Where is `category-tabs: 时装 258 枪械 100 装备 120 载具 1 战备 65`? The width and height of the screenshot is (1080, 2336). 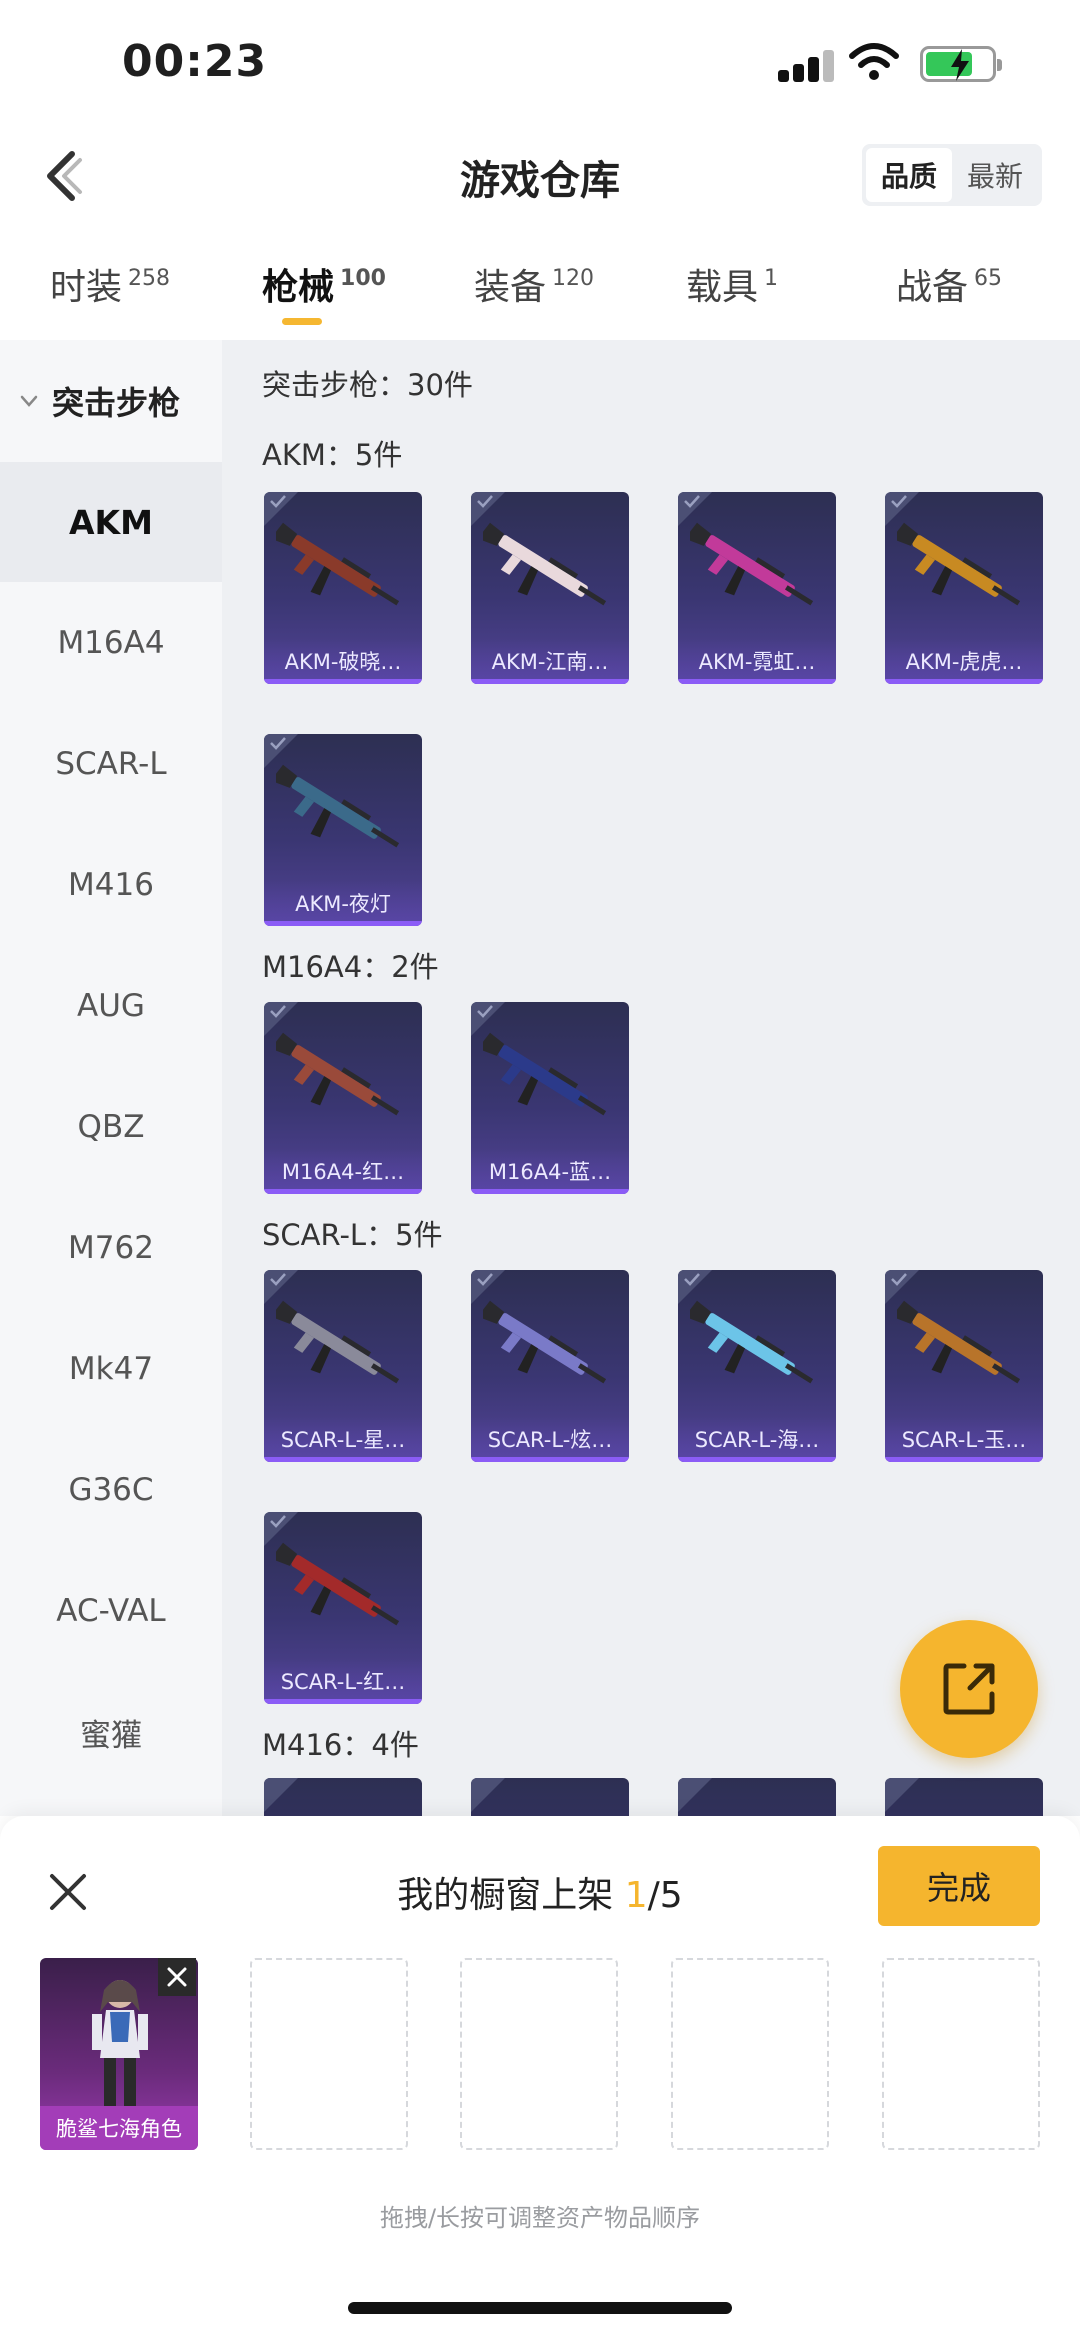 category-tabs: 时装 258 枪械 100 装备 120 载具 1 战备 65 is located at coordinates (540, 295).